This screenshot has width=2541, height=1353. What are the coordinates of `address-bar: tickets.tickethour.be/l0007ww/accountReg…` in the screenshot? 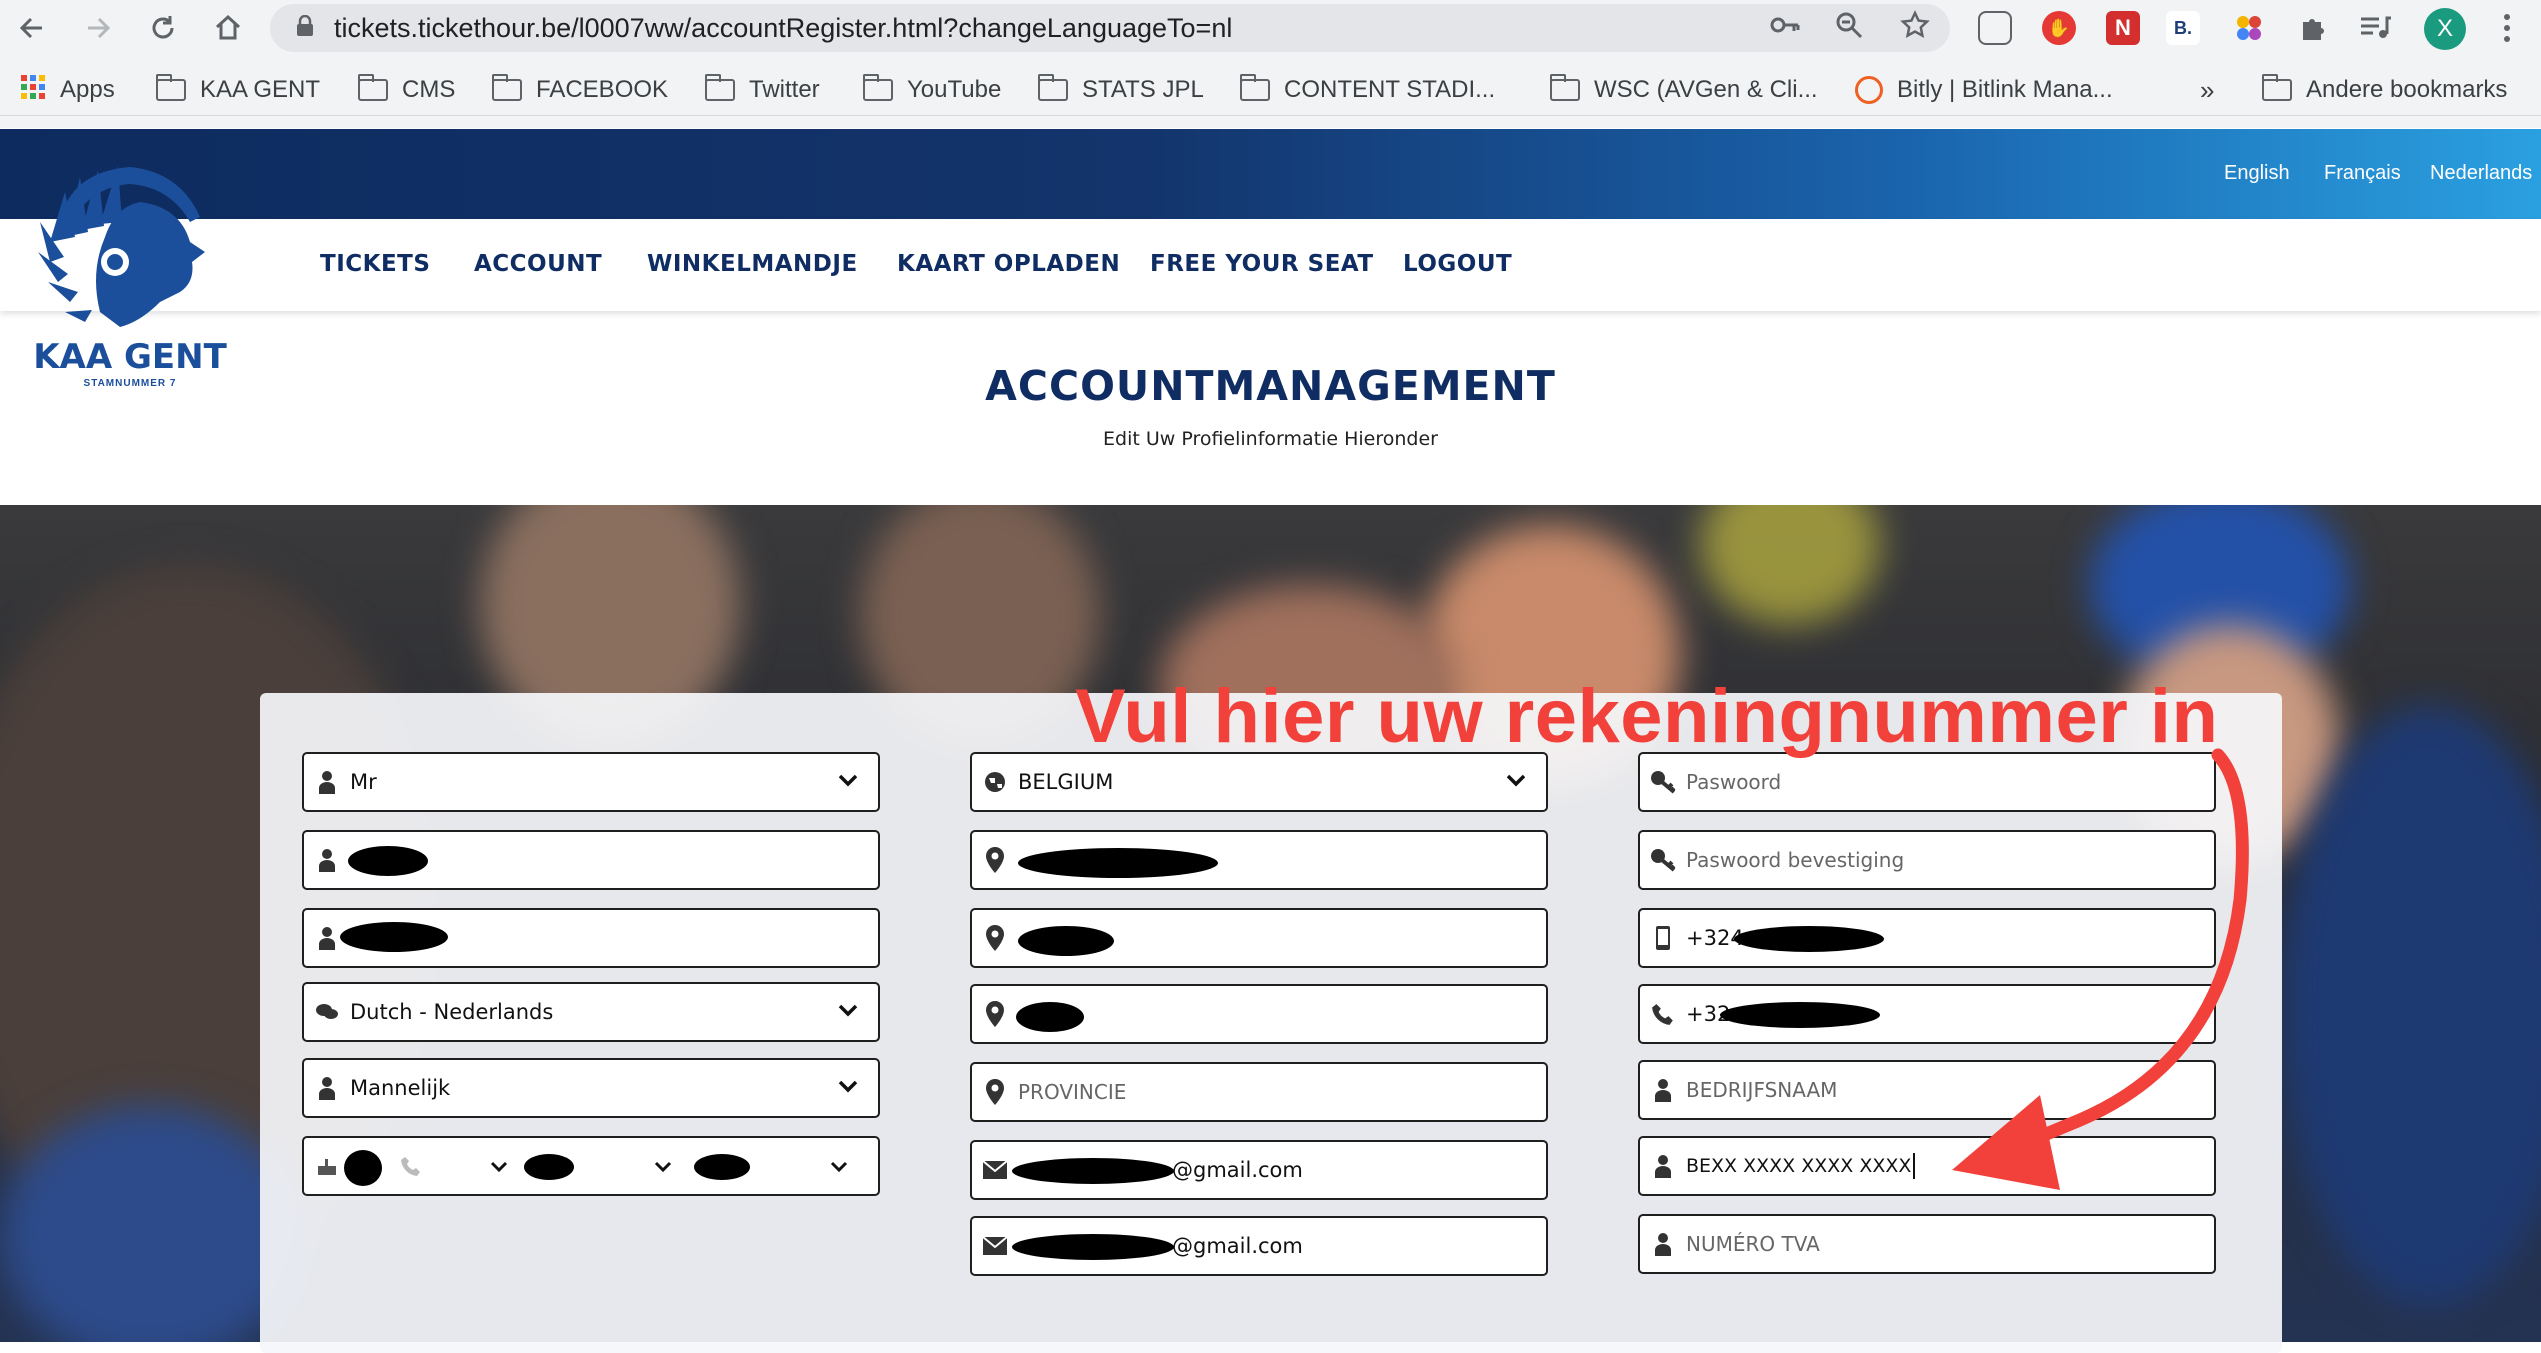 It's located at (1110, 28).